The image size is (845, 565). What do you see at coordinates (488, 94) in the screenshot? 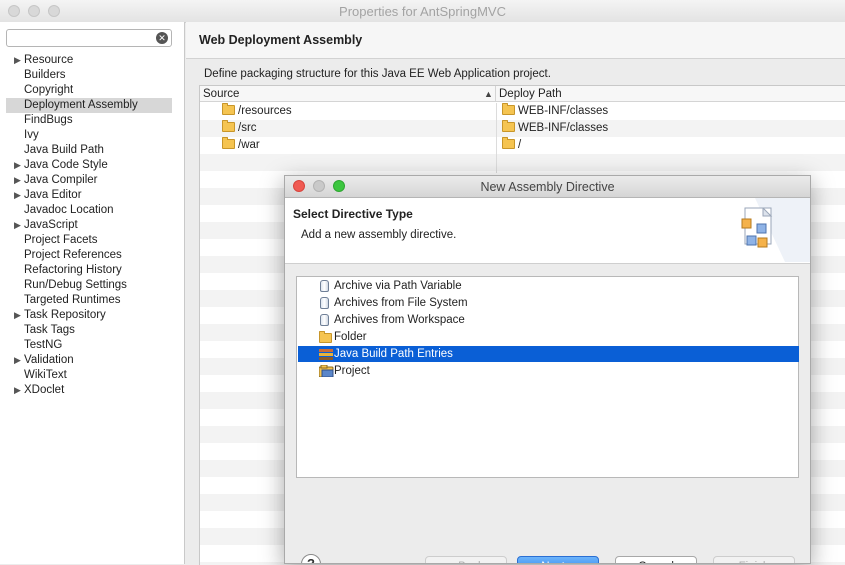
I see `sort-ascending-icon: ▲` at bounding box center [488, 94].